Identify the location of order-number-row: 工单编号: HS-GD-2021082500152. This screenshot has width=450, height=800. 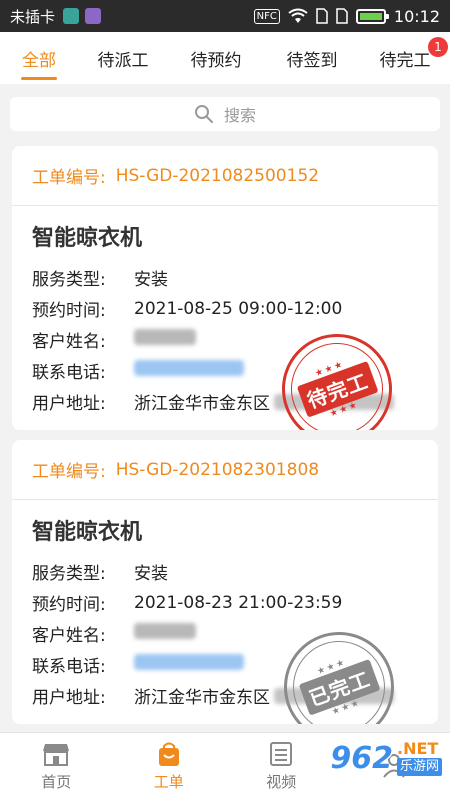
(225, 176).